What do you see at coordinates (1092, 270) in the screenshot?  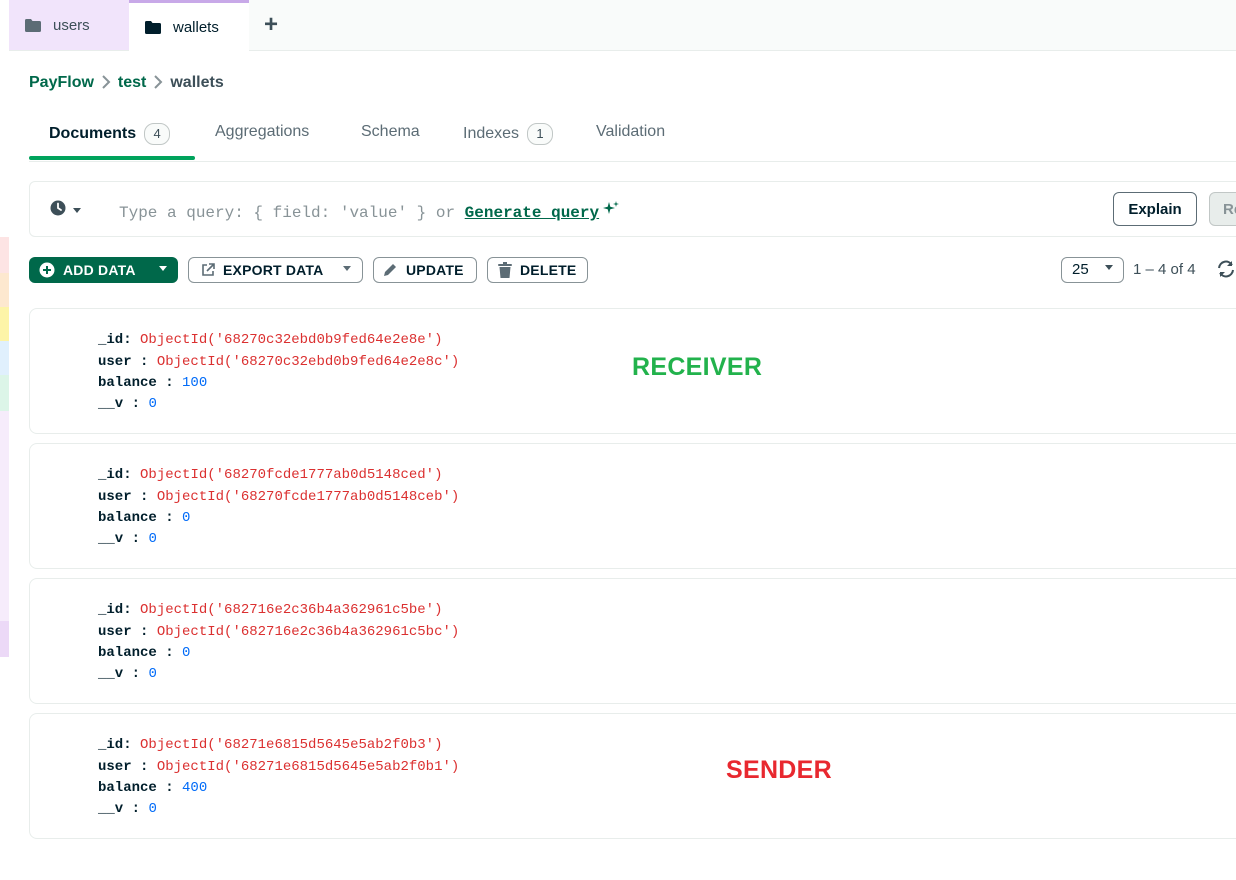 I see `page-size-select: 25` at bounding box center [1092, 270].